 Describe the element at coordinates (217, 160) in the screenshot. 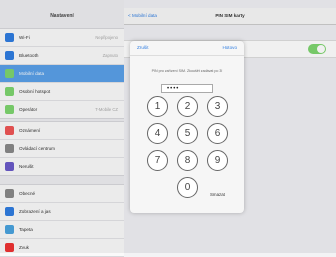

I see `key-9: 9` at that location.